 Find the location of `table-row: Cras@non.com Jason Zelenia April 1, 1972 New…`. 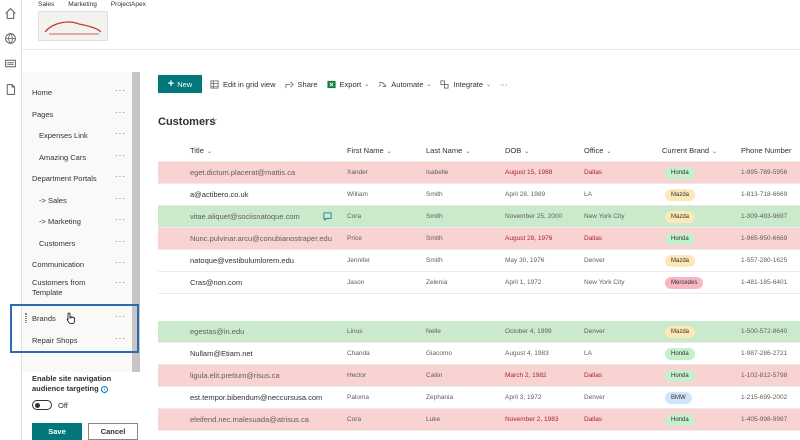

table-row: Cras@non.com Jason Zelenia April 1, 1972 New… is located at coordinates (479, 283).